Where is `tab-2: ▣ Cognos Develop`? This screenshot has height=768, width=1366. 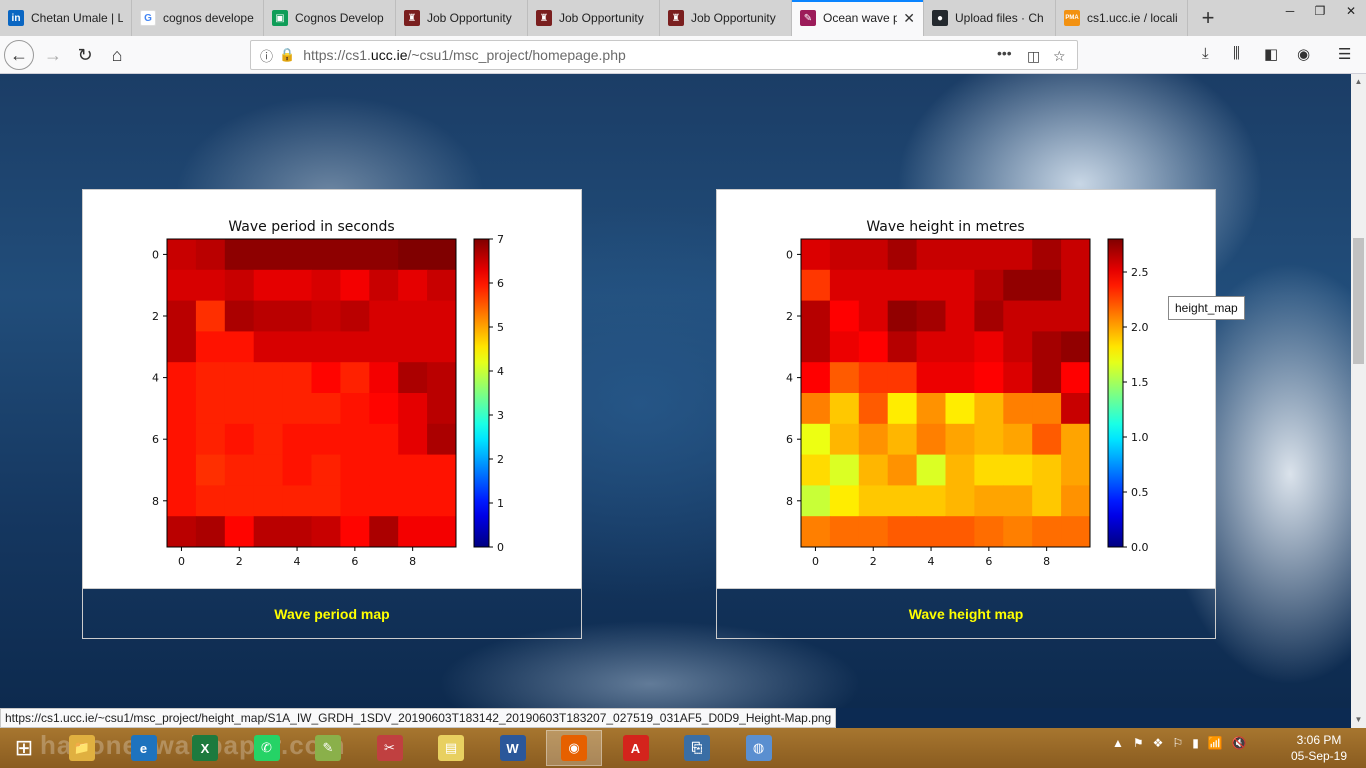 tab-2: ▣ Cognos Develop is located at coordinates (330, 18).